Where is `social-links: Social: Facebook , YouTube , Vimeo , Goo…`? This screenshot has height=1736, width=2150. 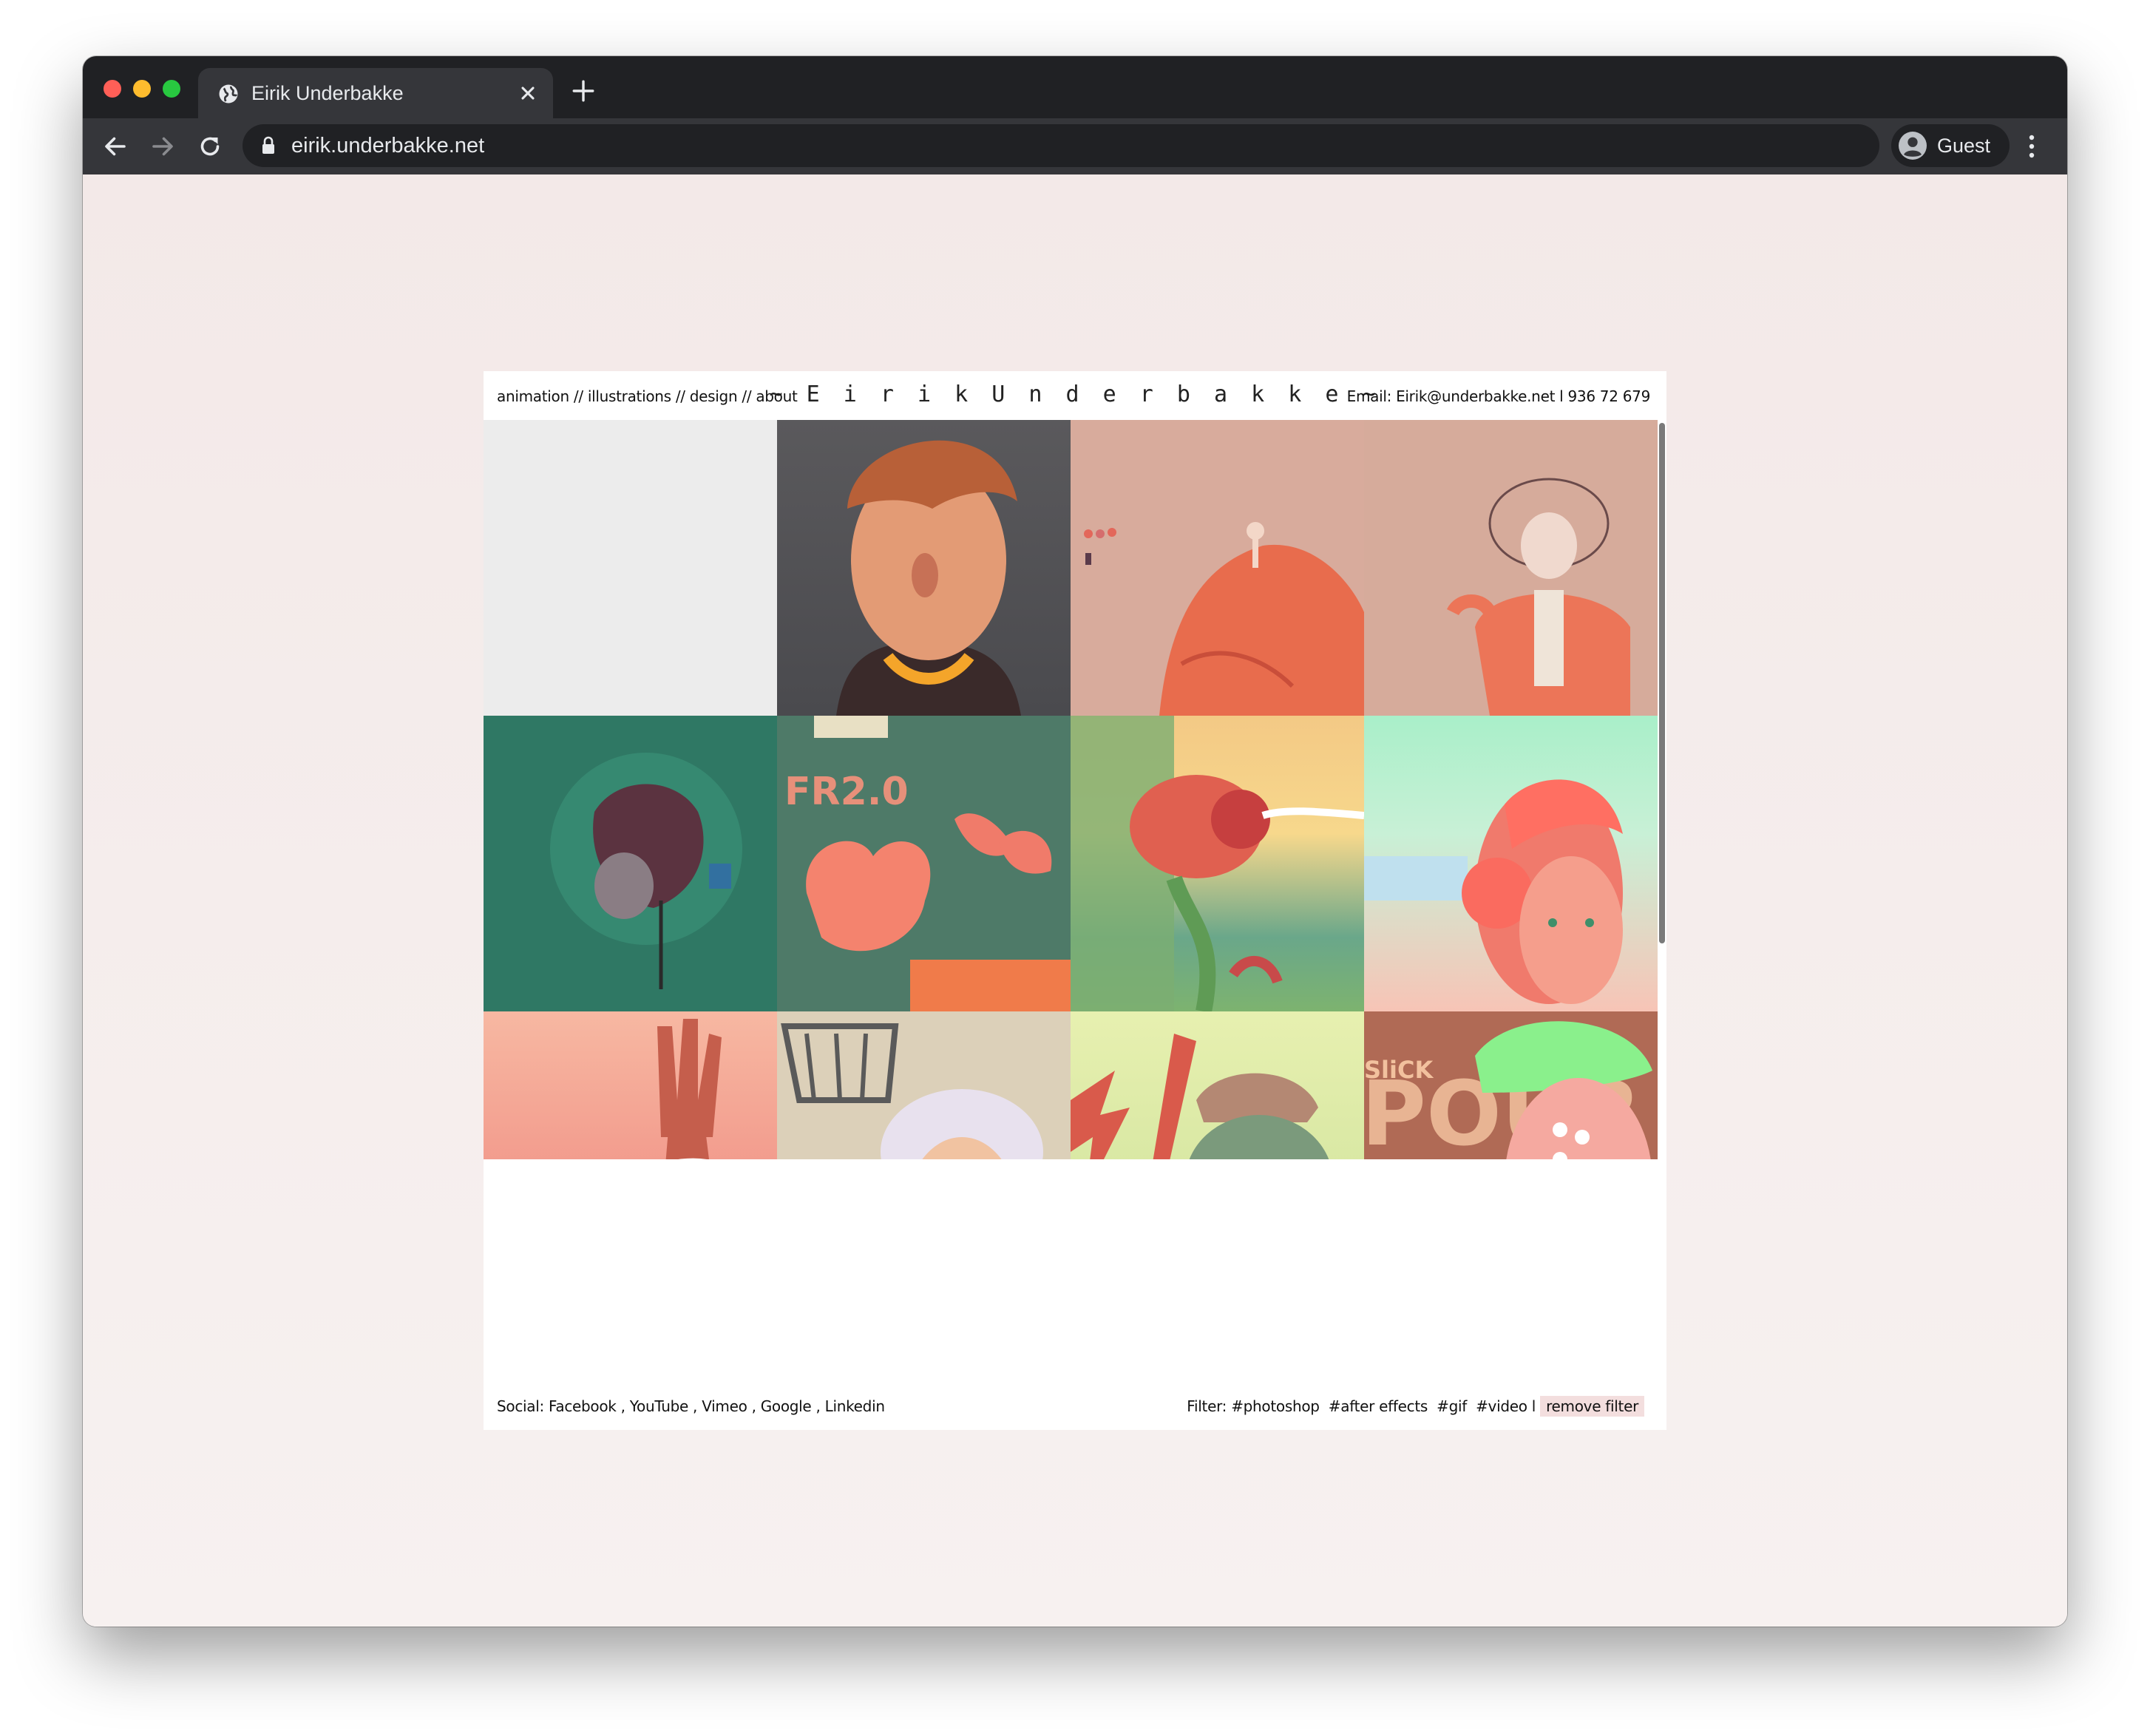 social-links: Social: Facebook , YouTube , Vimeo , Goo… is located at coordinates (691, 1406).